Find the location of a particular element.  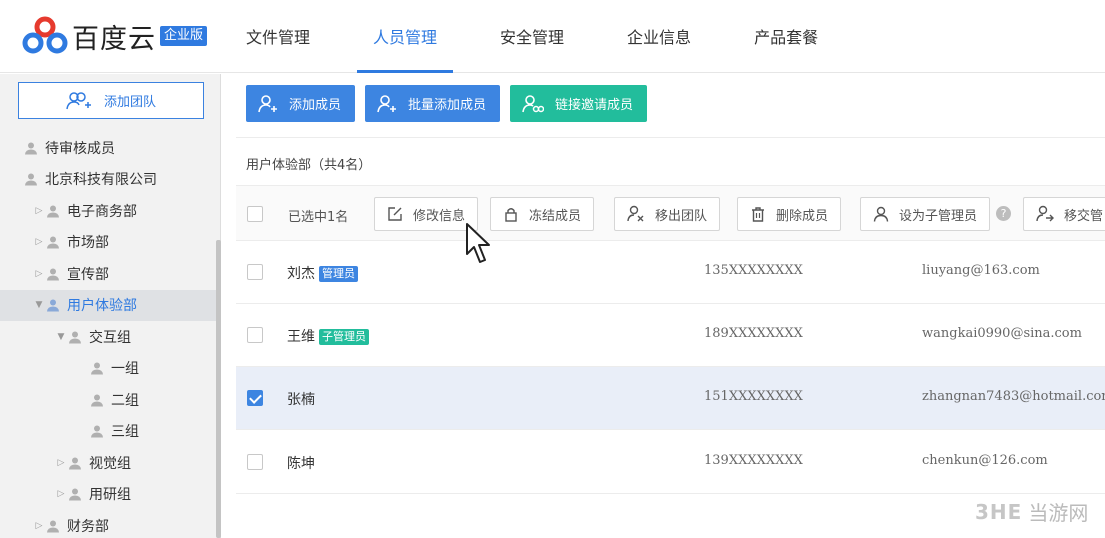

set-subadmin-button: 设为子管理员 is located at coordinates (925, 214).